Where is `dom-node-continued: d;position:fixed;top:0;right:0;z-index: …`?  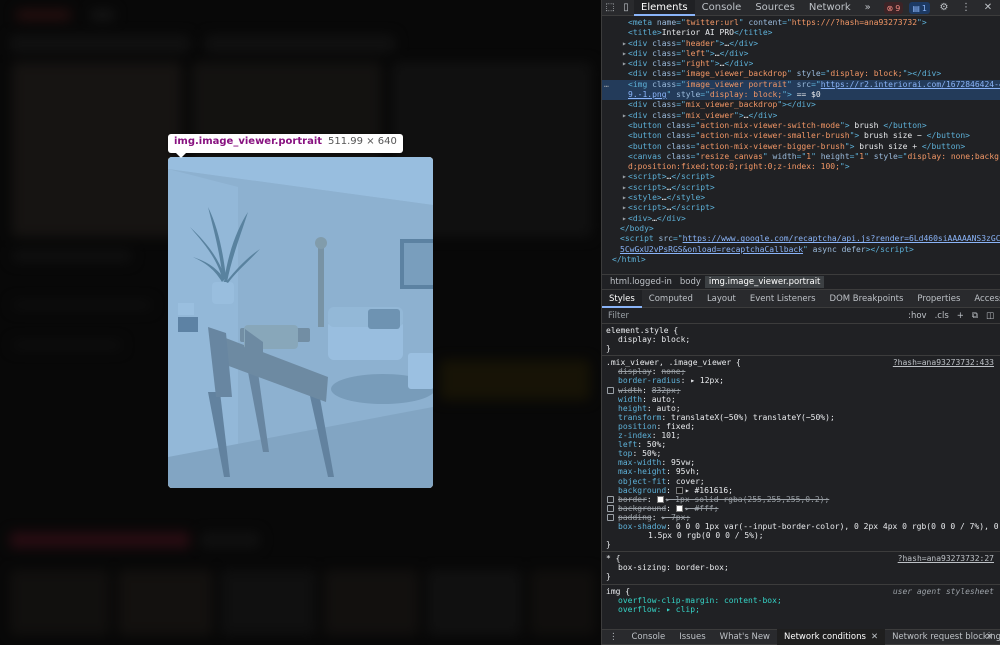 dom-node-continued: d;position:fixed;top:0;right:0;z-index: … is located at coordinates (801, 167).